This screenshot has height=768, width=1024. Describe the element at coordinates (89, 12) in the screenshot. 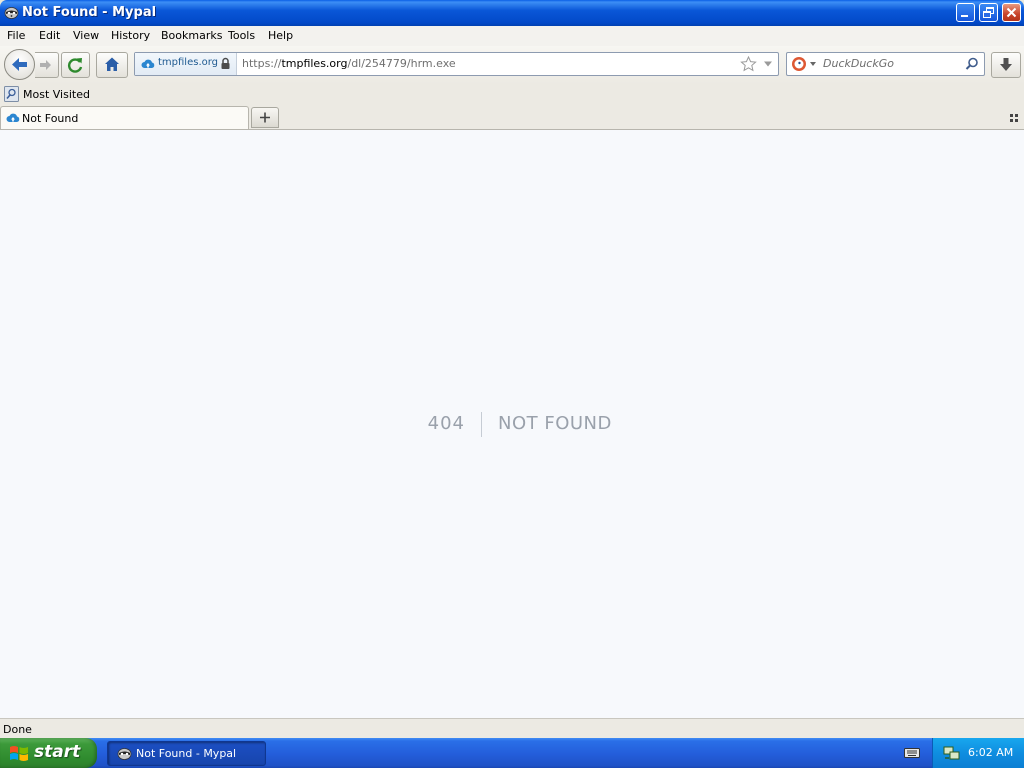

I see `window-title: Not Found - Mypal` at that location.